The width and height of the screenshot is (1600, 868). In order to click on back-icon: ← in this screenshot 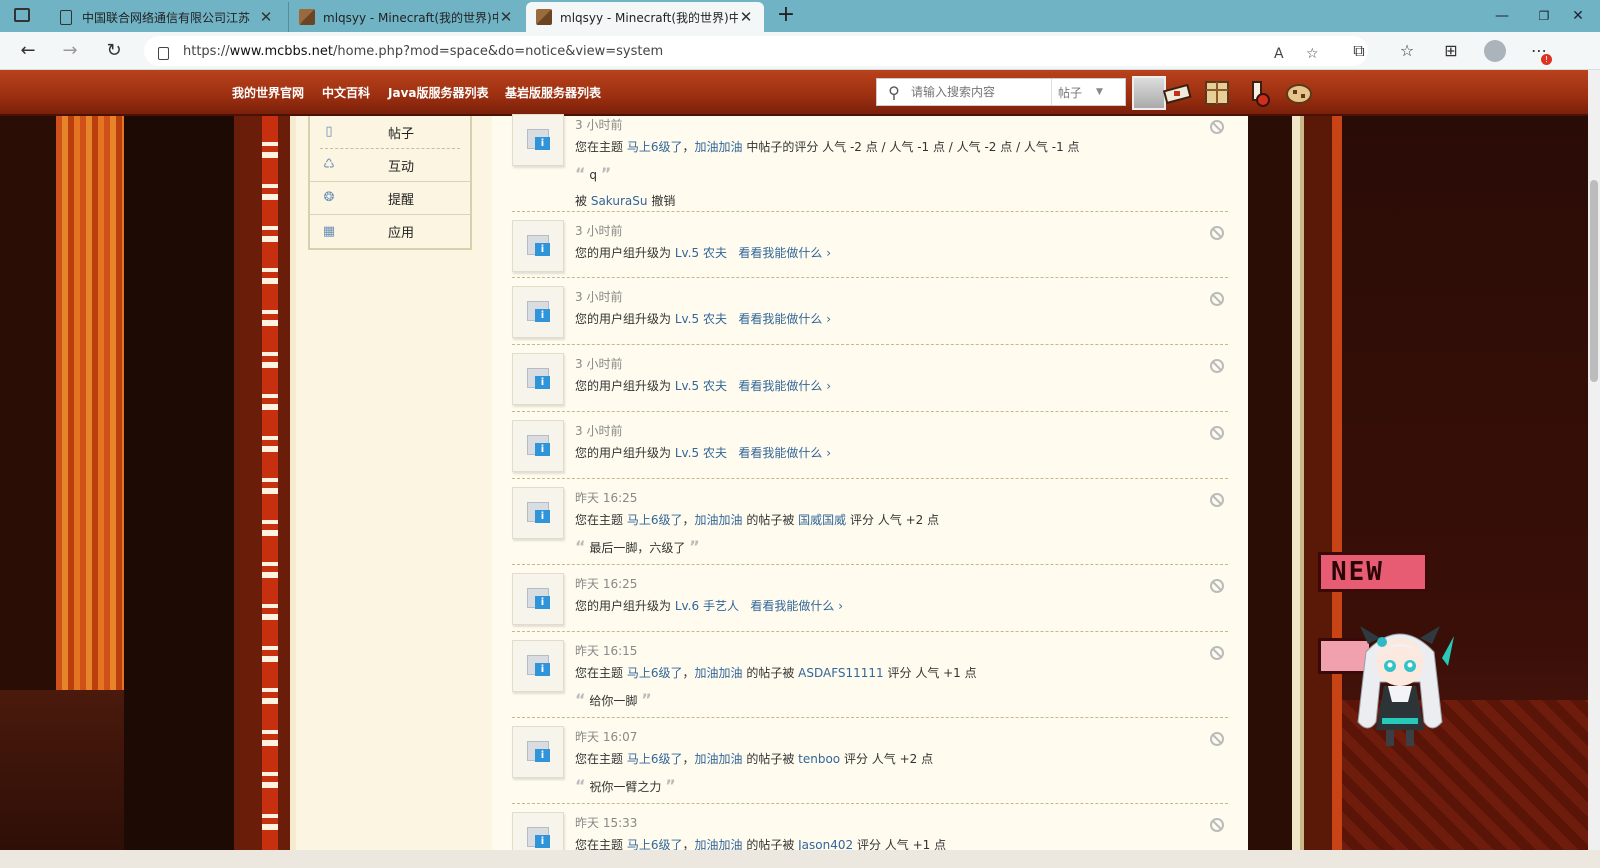, I will do `click(28, 51)`.